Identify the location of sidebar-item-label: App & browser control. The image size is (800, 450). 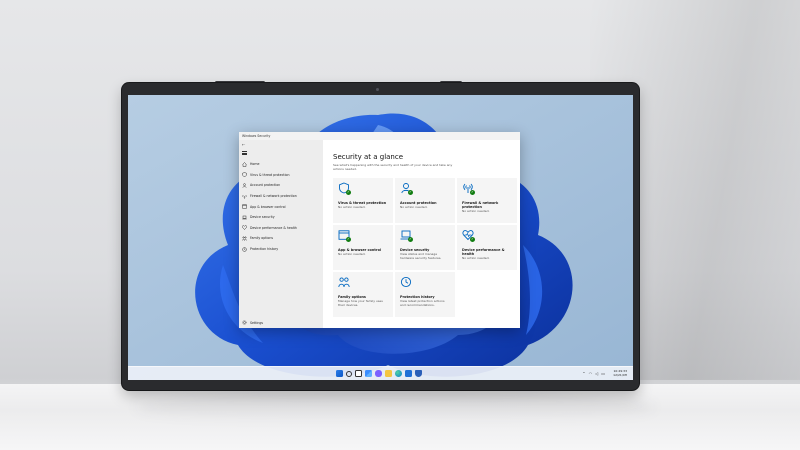
(268, 206).